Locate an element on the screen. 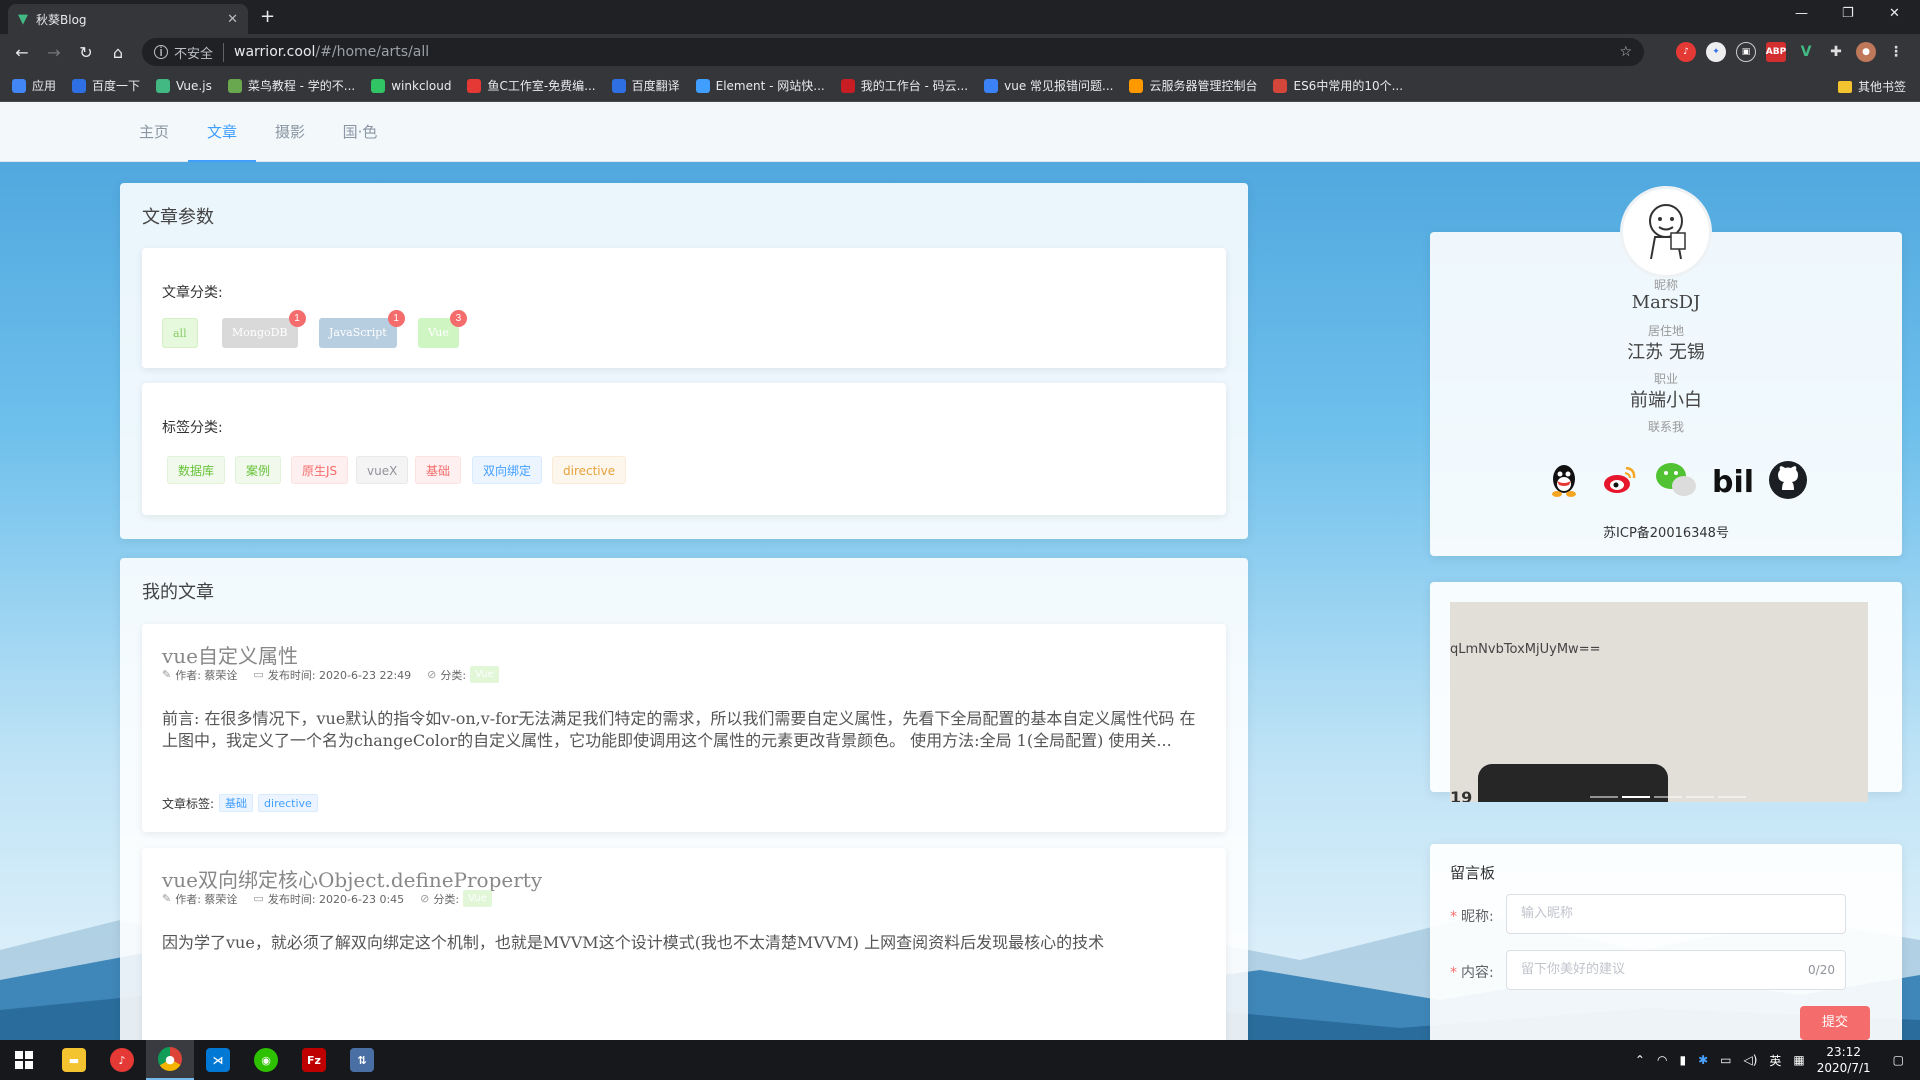  browser-tab: ▼ 秋葵Blog ✕ is located at coordinates (128, 19).